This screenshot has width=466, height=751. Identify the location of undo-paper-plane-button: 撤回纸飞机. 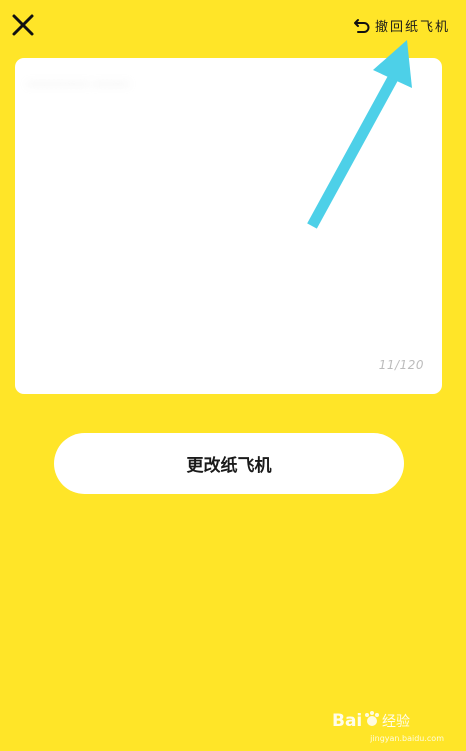
(401, 25).